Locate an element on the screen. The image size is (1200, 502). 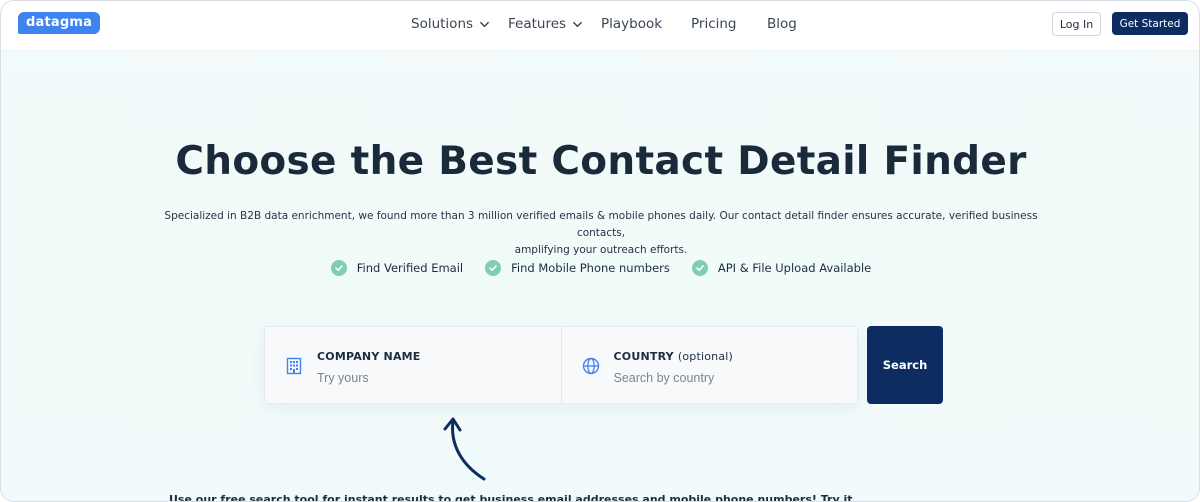
nav-pricing-label: Pricing is located at coordinates (714, 24).